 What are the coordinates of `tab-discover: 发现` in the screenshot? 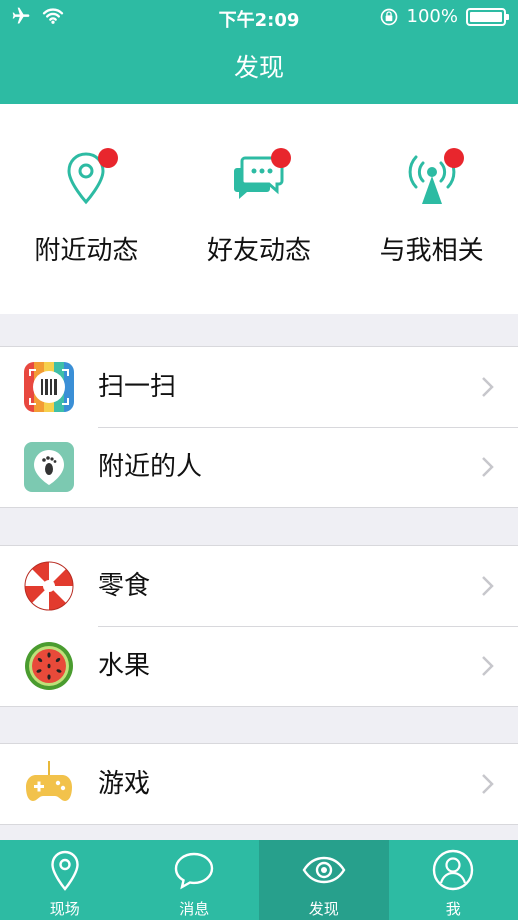 It's located at (324, 880).